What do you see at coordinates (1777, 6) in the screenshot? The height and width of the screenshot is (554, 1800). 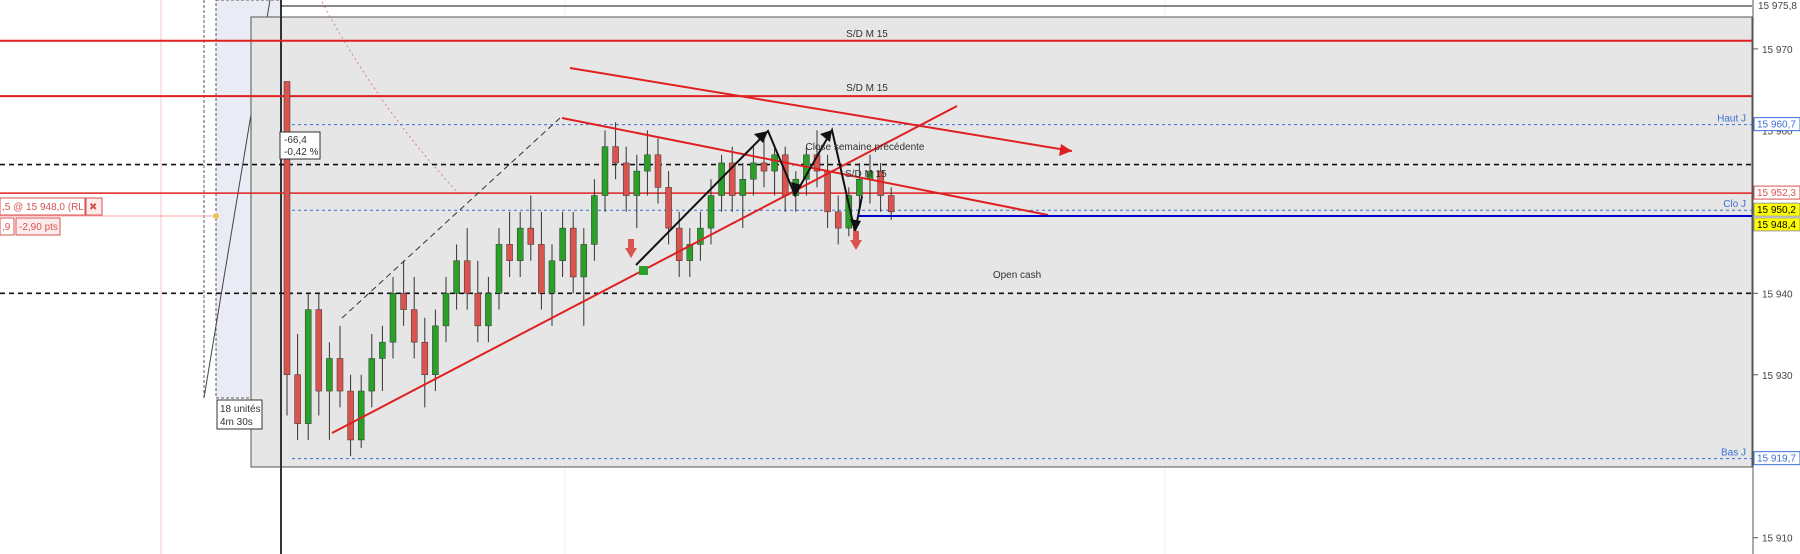 I see `y-tick-top: 15 975,8` at bounding box center [1777, 6].